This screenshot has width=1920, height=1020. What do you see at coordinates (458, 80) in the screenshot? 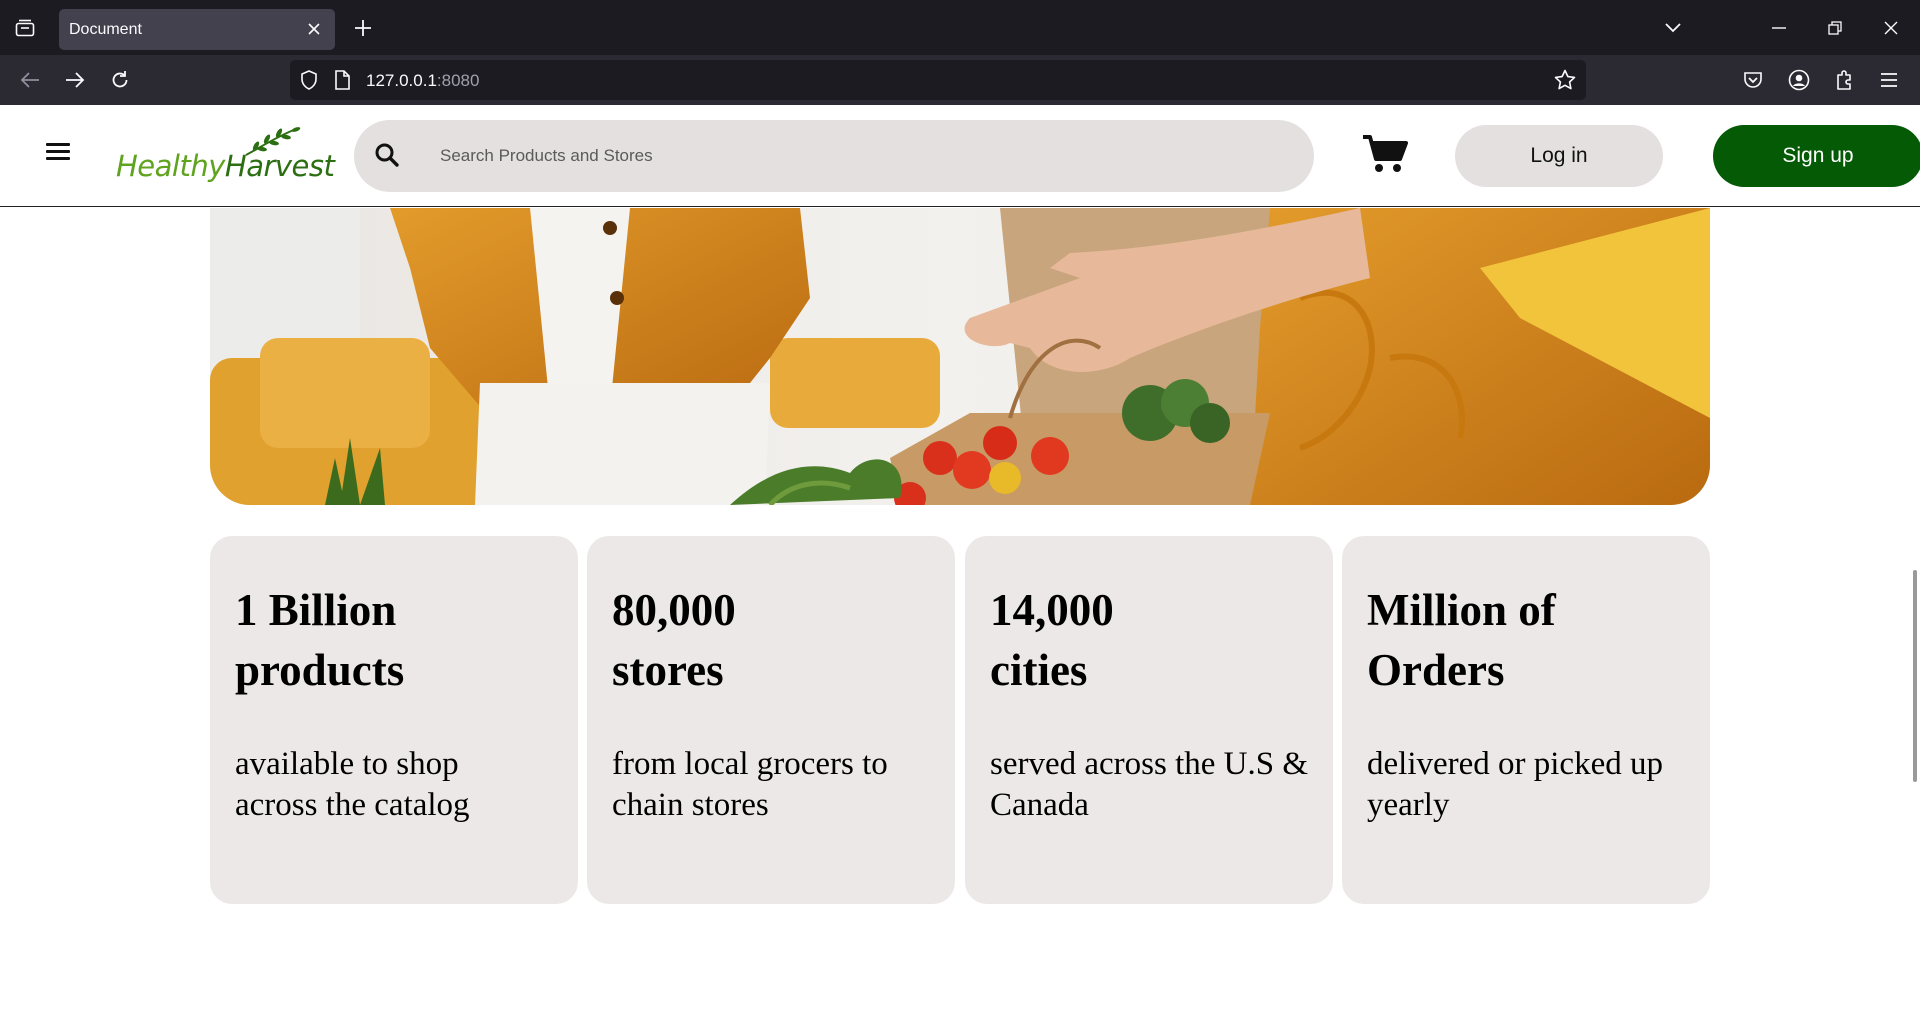
I see `url-port: :8080` at bounding box center [458, 80].